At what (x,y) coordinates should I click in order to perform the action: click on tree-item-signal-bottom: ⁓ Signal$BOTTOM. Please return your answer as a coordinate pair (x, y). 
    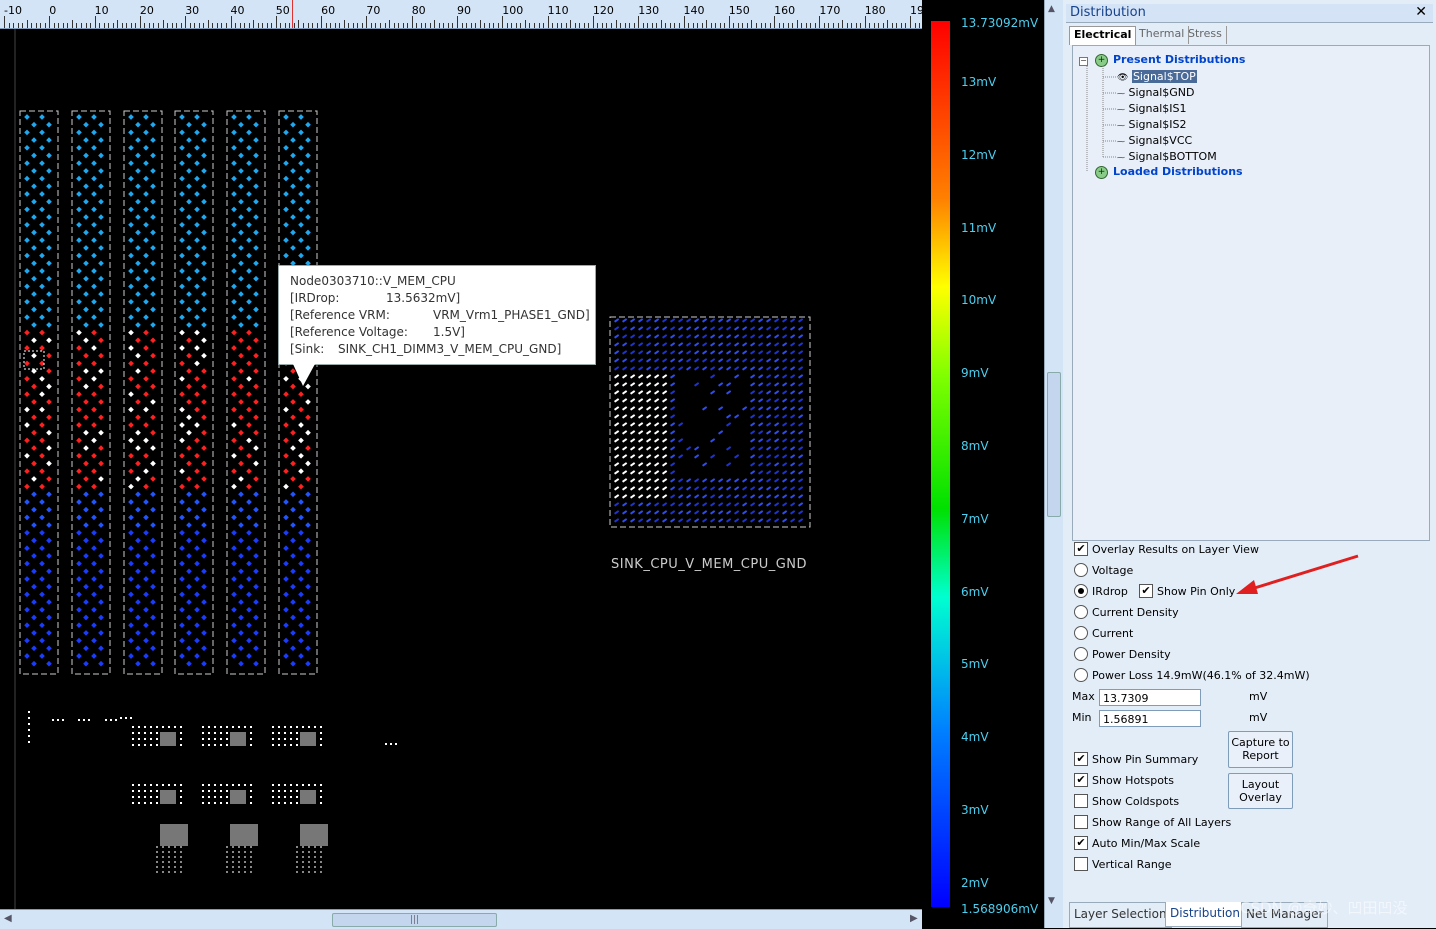
    Looking at the image, I should click on (1167, 156).